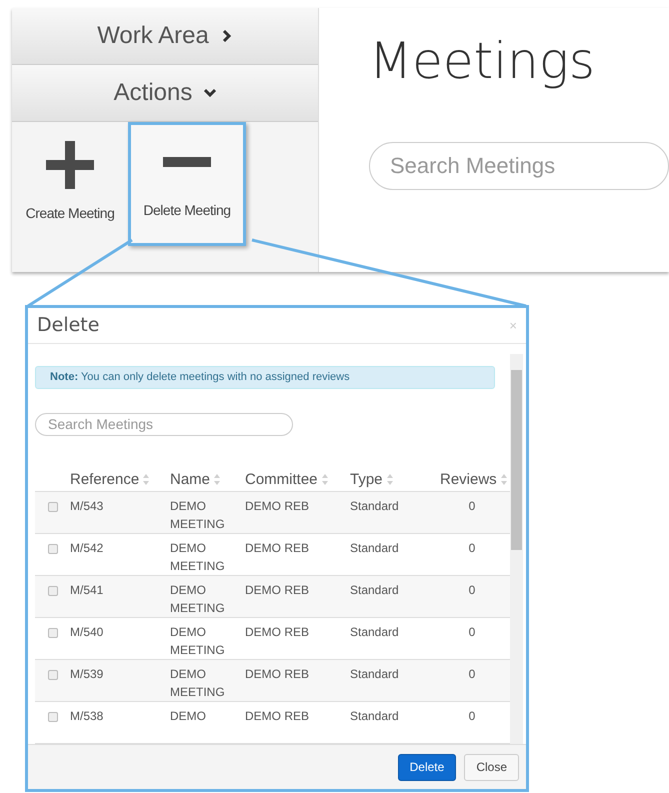 This screenshot has height=793, width=669. What do you see at coordinates (105, 479) in the screenshot?
I see `column-header: Reference` at bounding box center [105, 479].